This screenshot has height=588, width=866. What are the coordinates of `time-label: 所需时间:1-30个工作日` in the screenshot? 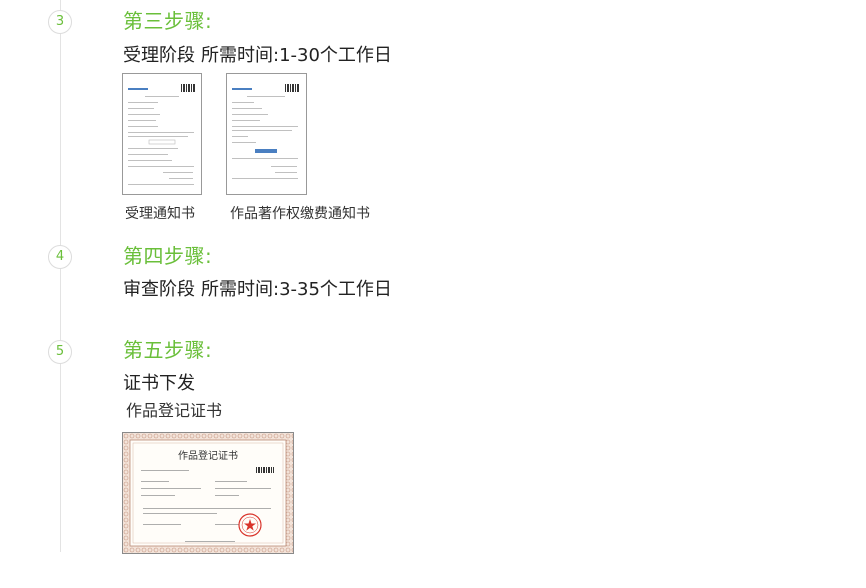 It's located at (296, 55).